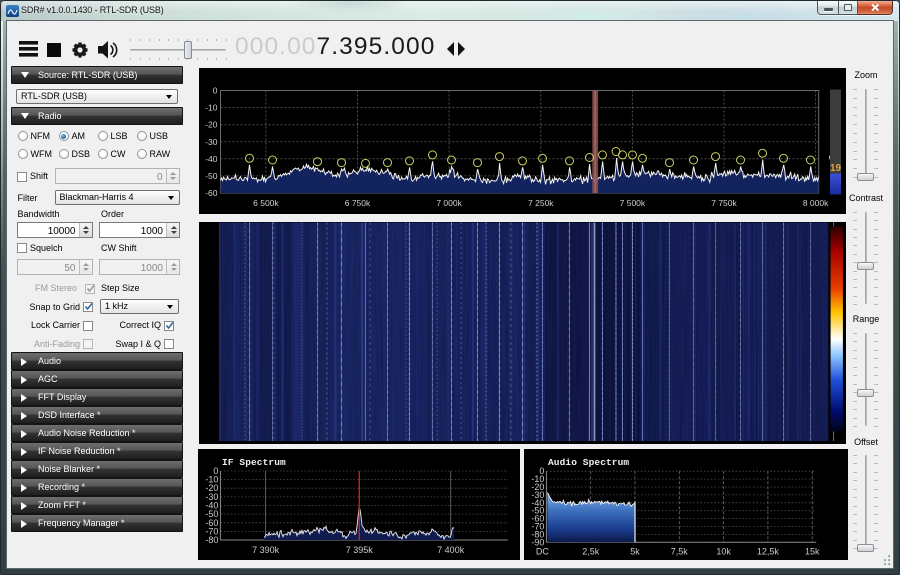 The width and height of the screenshot is (900, 575). What do you see at coordinates (768, 551) in the screenshot?
I see `svg-text: 12,5k` at bounding box center [768, 551].